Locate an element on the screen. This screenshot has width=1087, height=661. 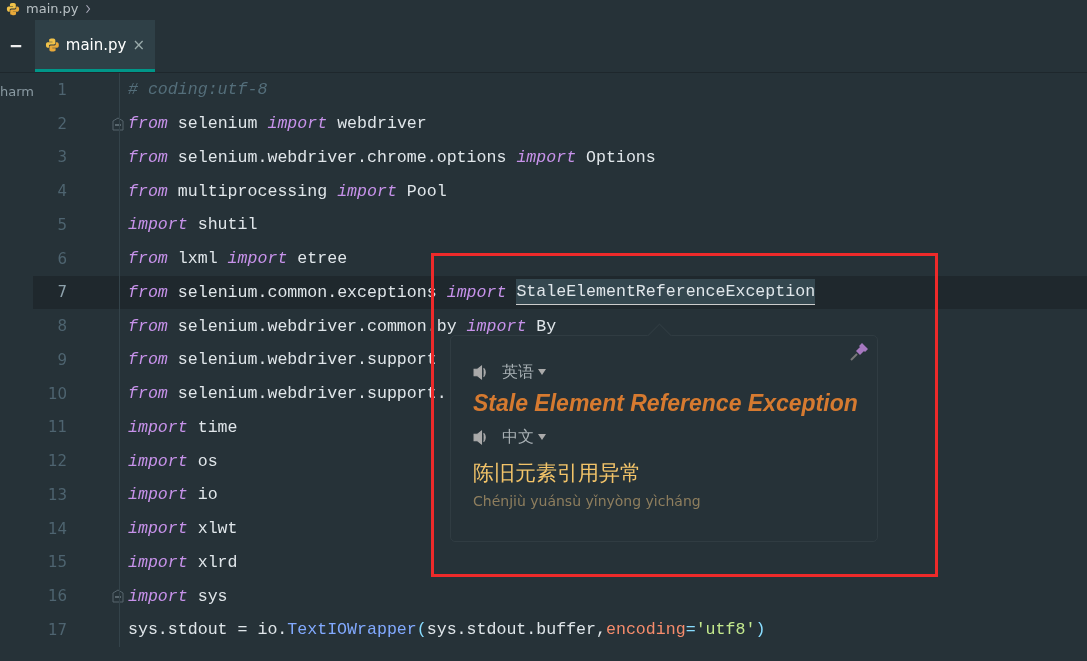
code-text: sys is located at coordinates (212, 596).